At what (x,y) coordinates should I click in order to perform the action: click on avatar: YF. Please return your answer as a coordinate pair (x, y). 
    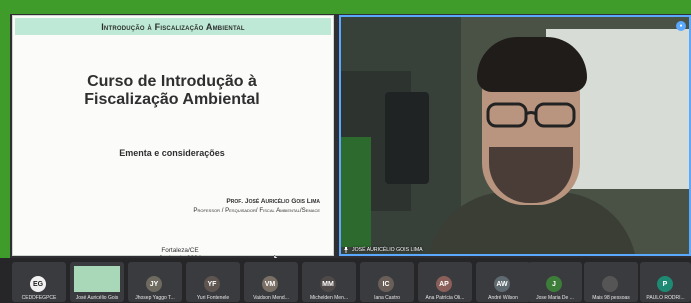
    Looking at the image, I should click on (212, 284).